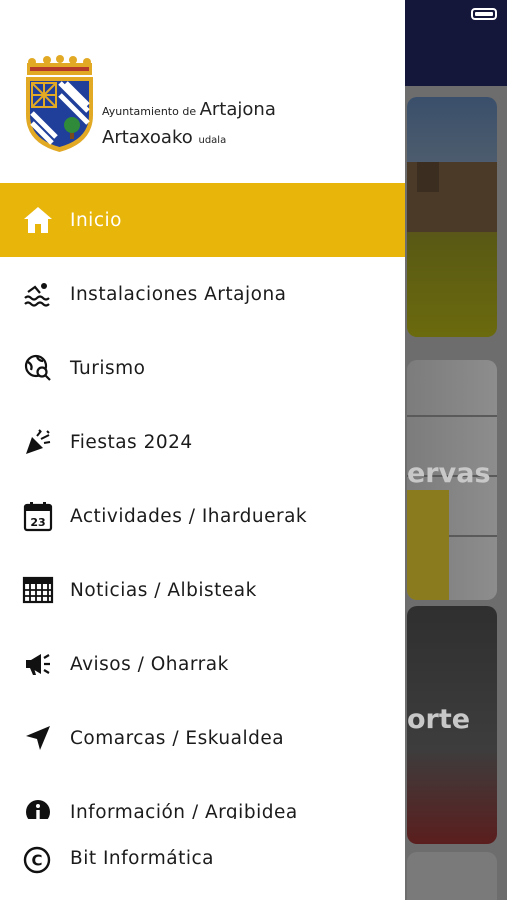  Describe the element at coordinates (38, 590) in the screenshot. I see `newspaper-icon` at that location.